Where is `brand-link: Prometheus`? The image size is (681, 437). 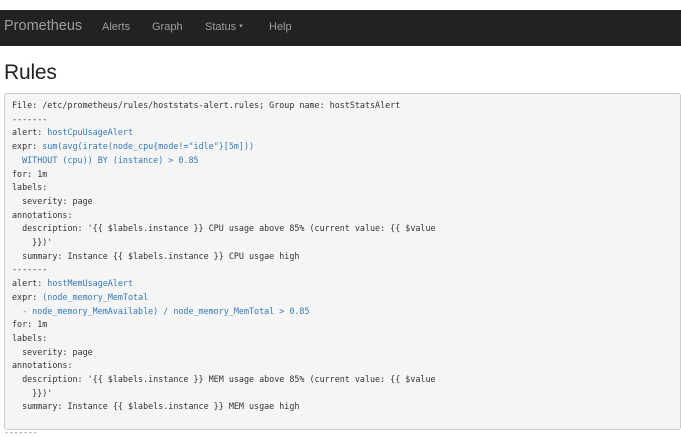
brand-link: Prometheus is located at coordinates (43, 26).